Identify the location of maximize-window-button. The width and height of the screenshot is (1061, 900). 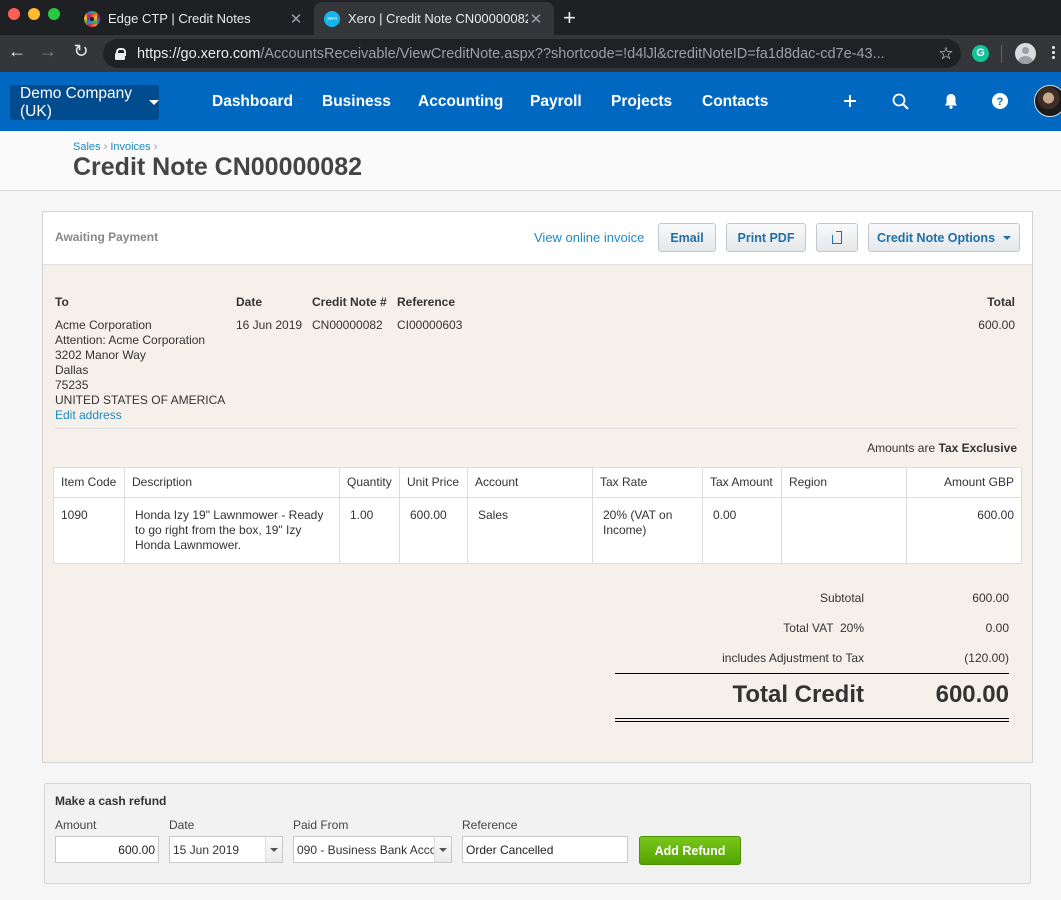
(54, 14).